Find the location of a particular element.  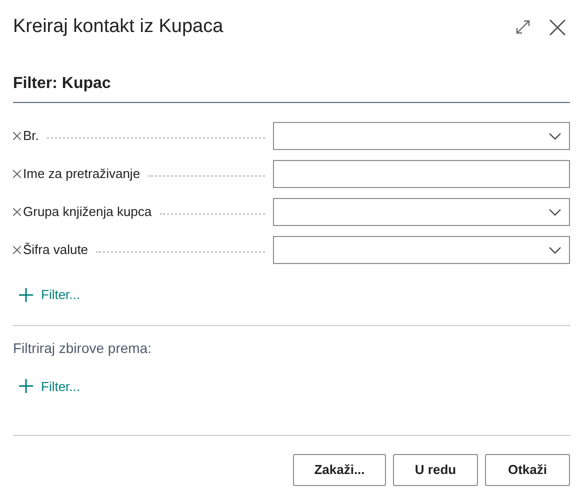

input-field is located at coordinates (421, 174).